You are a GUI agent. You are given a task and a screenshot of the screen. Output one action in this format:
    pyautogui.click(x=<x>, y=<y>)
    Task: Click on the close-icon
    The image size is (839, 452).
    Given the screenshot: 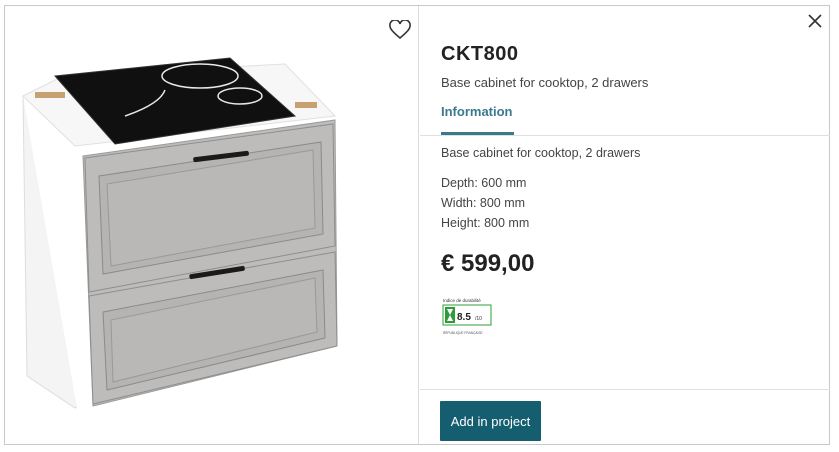 What is the action you would take?
    pyautogui.click(x=815, y=21)
    